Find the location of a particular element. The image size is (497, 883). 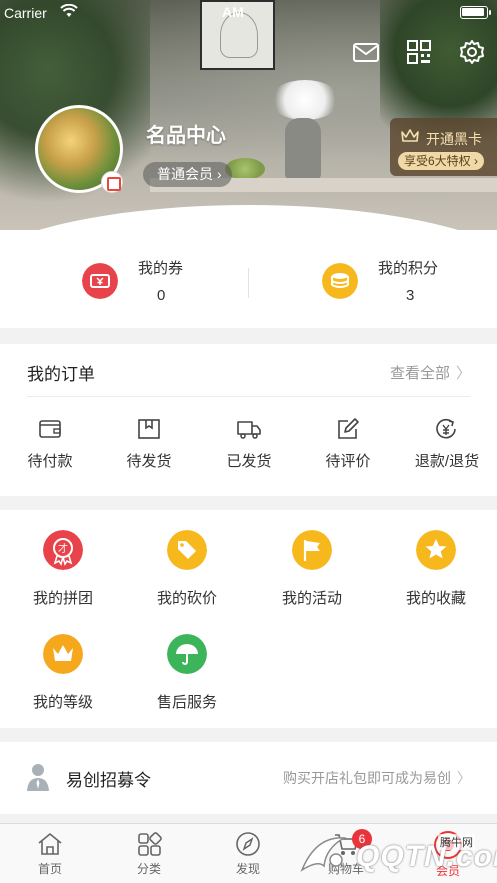

service-label: 我的活动 is located at coordinates (311, 598).